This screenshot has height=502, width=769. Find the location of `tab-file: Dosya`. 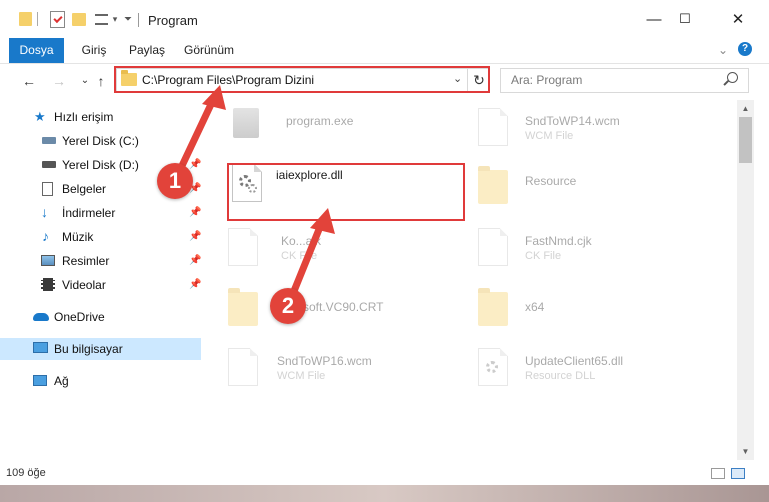

tab-file: Dosya is located at coordinates (36, 50).